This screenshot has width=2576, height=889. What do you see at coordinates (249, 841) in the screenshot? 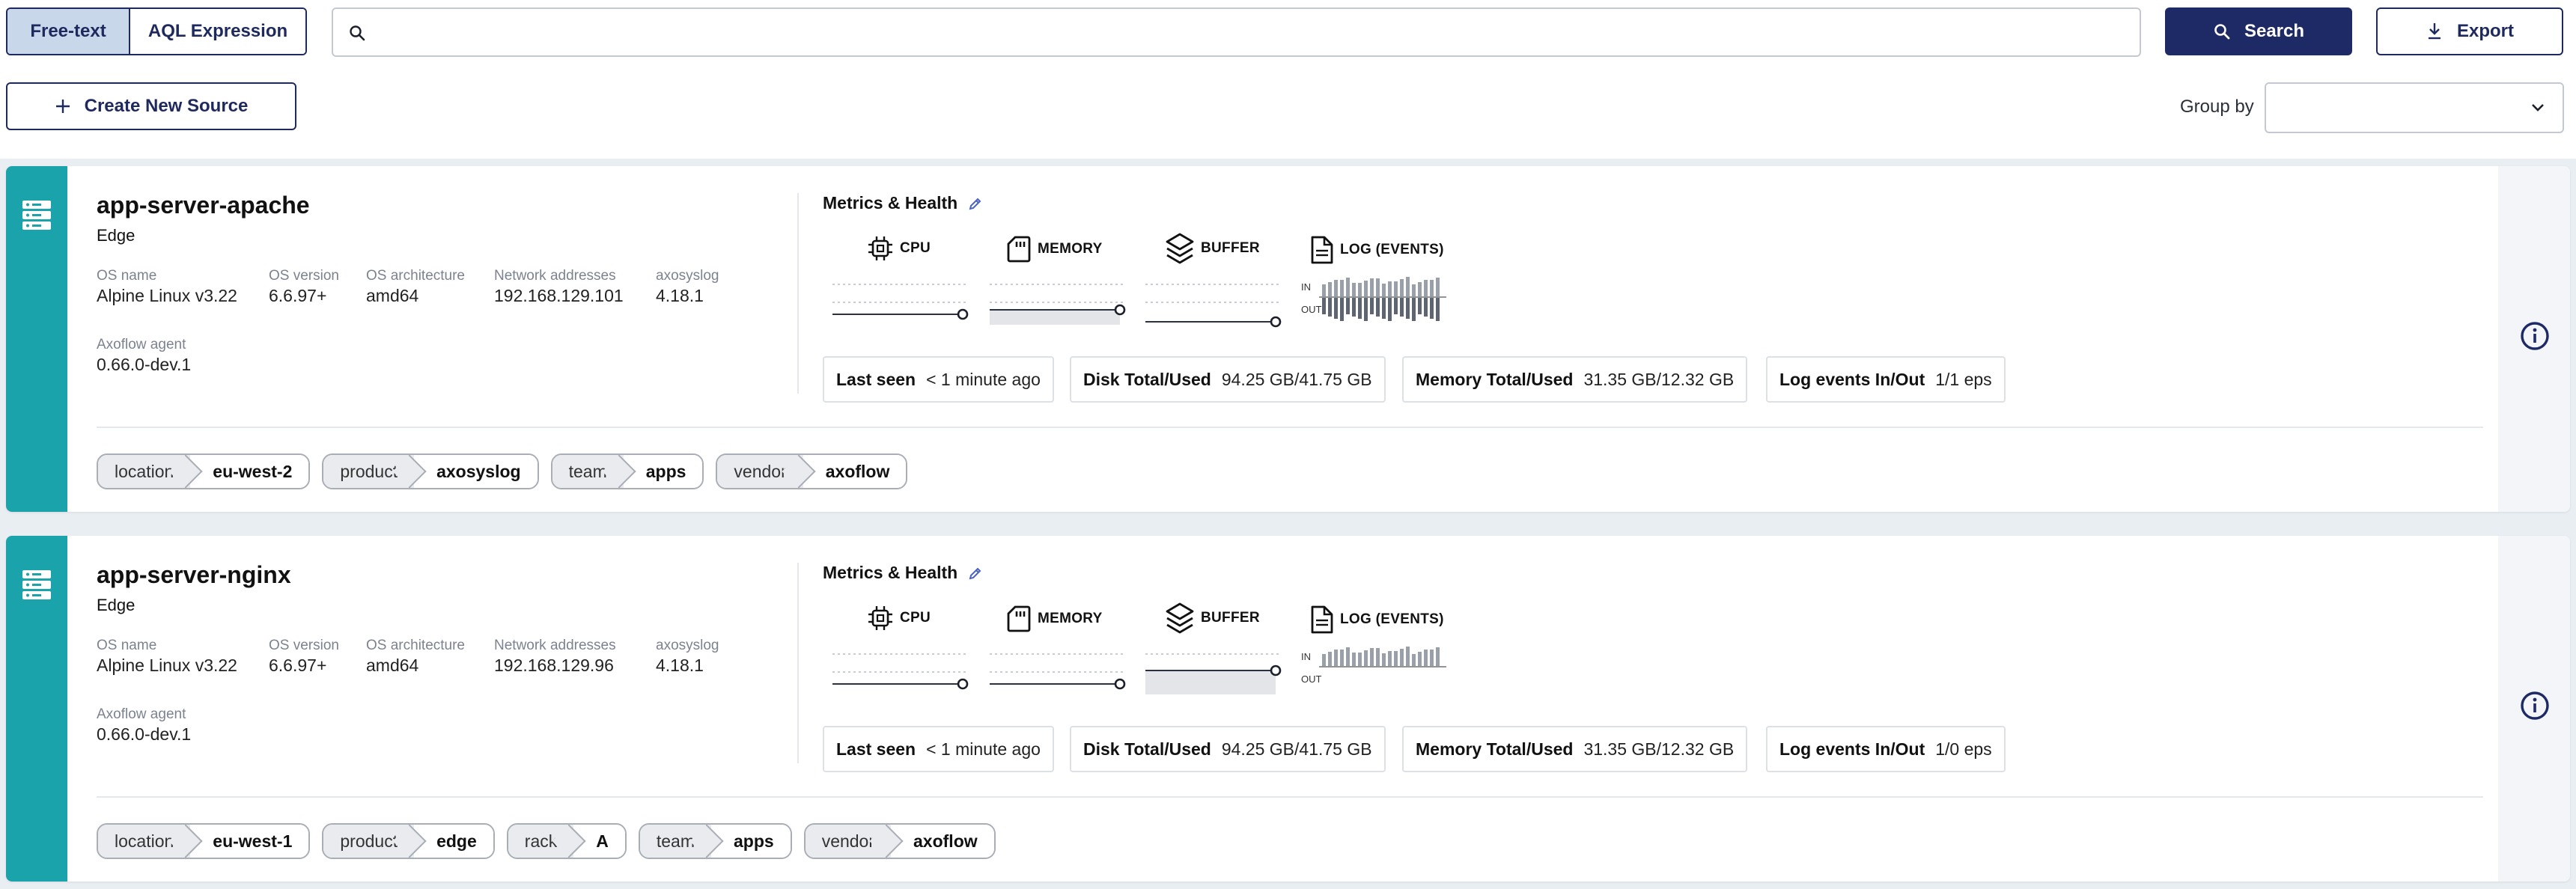
I see `tag-value: eu-west-1` at bounding box center [249, 841].